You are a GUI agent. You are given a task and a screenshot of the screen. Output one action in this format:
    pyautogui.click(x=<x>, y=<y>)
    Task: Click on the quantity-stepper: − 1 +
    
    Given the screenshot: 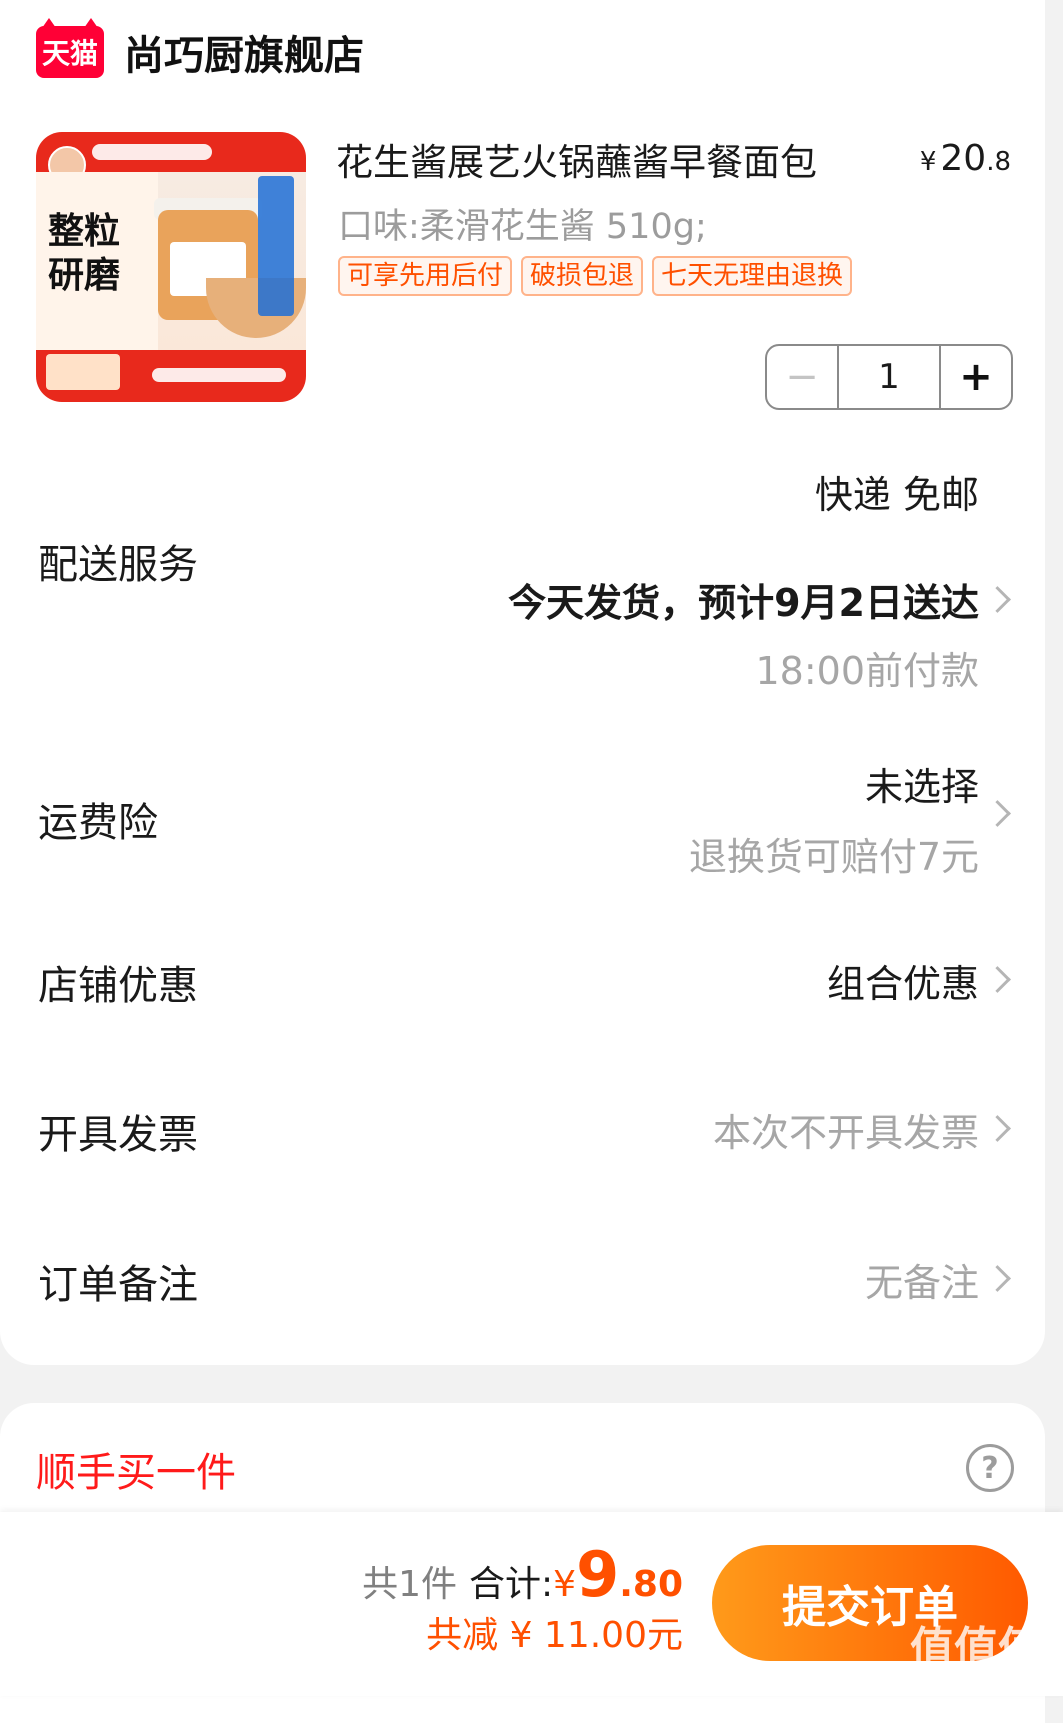 What is the action you would take?
    pyautogui.click(x=889, y=377)
    